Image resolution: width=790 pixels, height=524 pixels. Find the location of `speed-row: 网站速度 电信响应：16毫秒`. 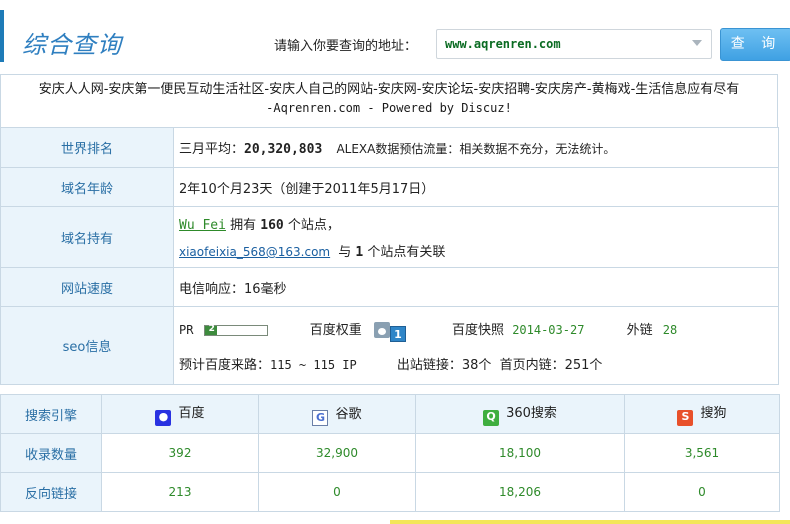

speed-row: 网站速度 电信响应：16毫秒 is located at coordinates (389, 287).